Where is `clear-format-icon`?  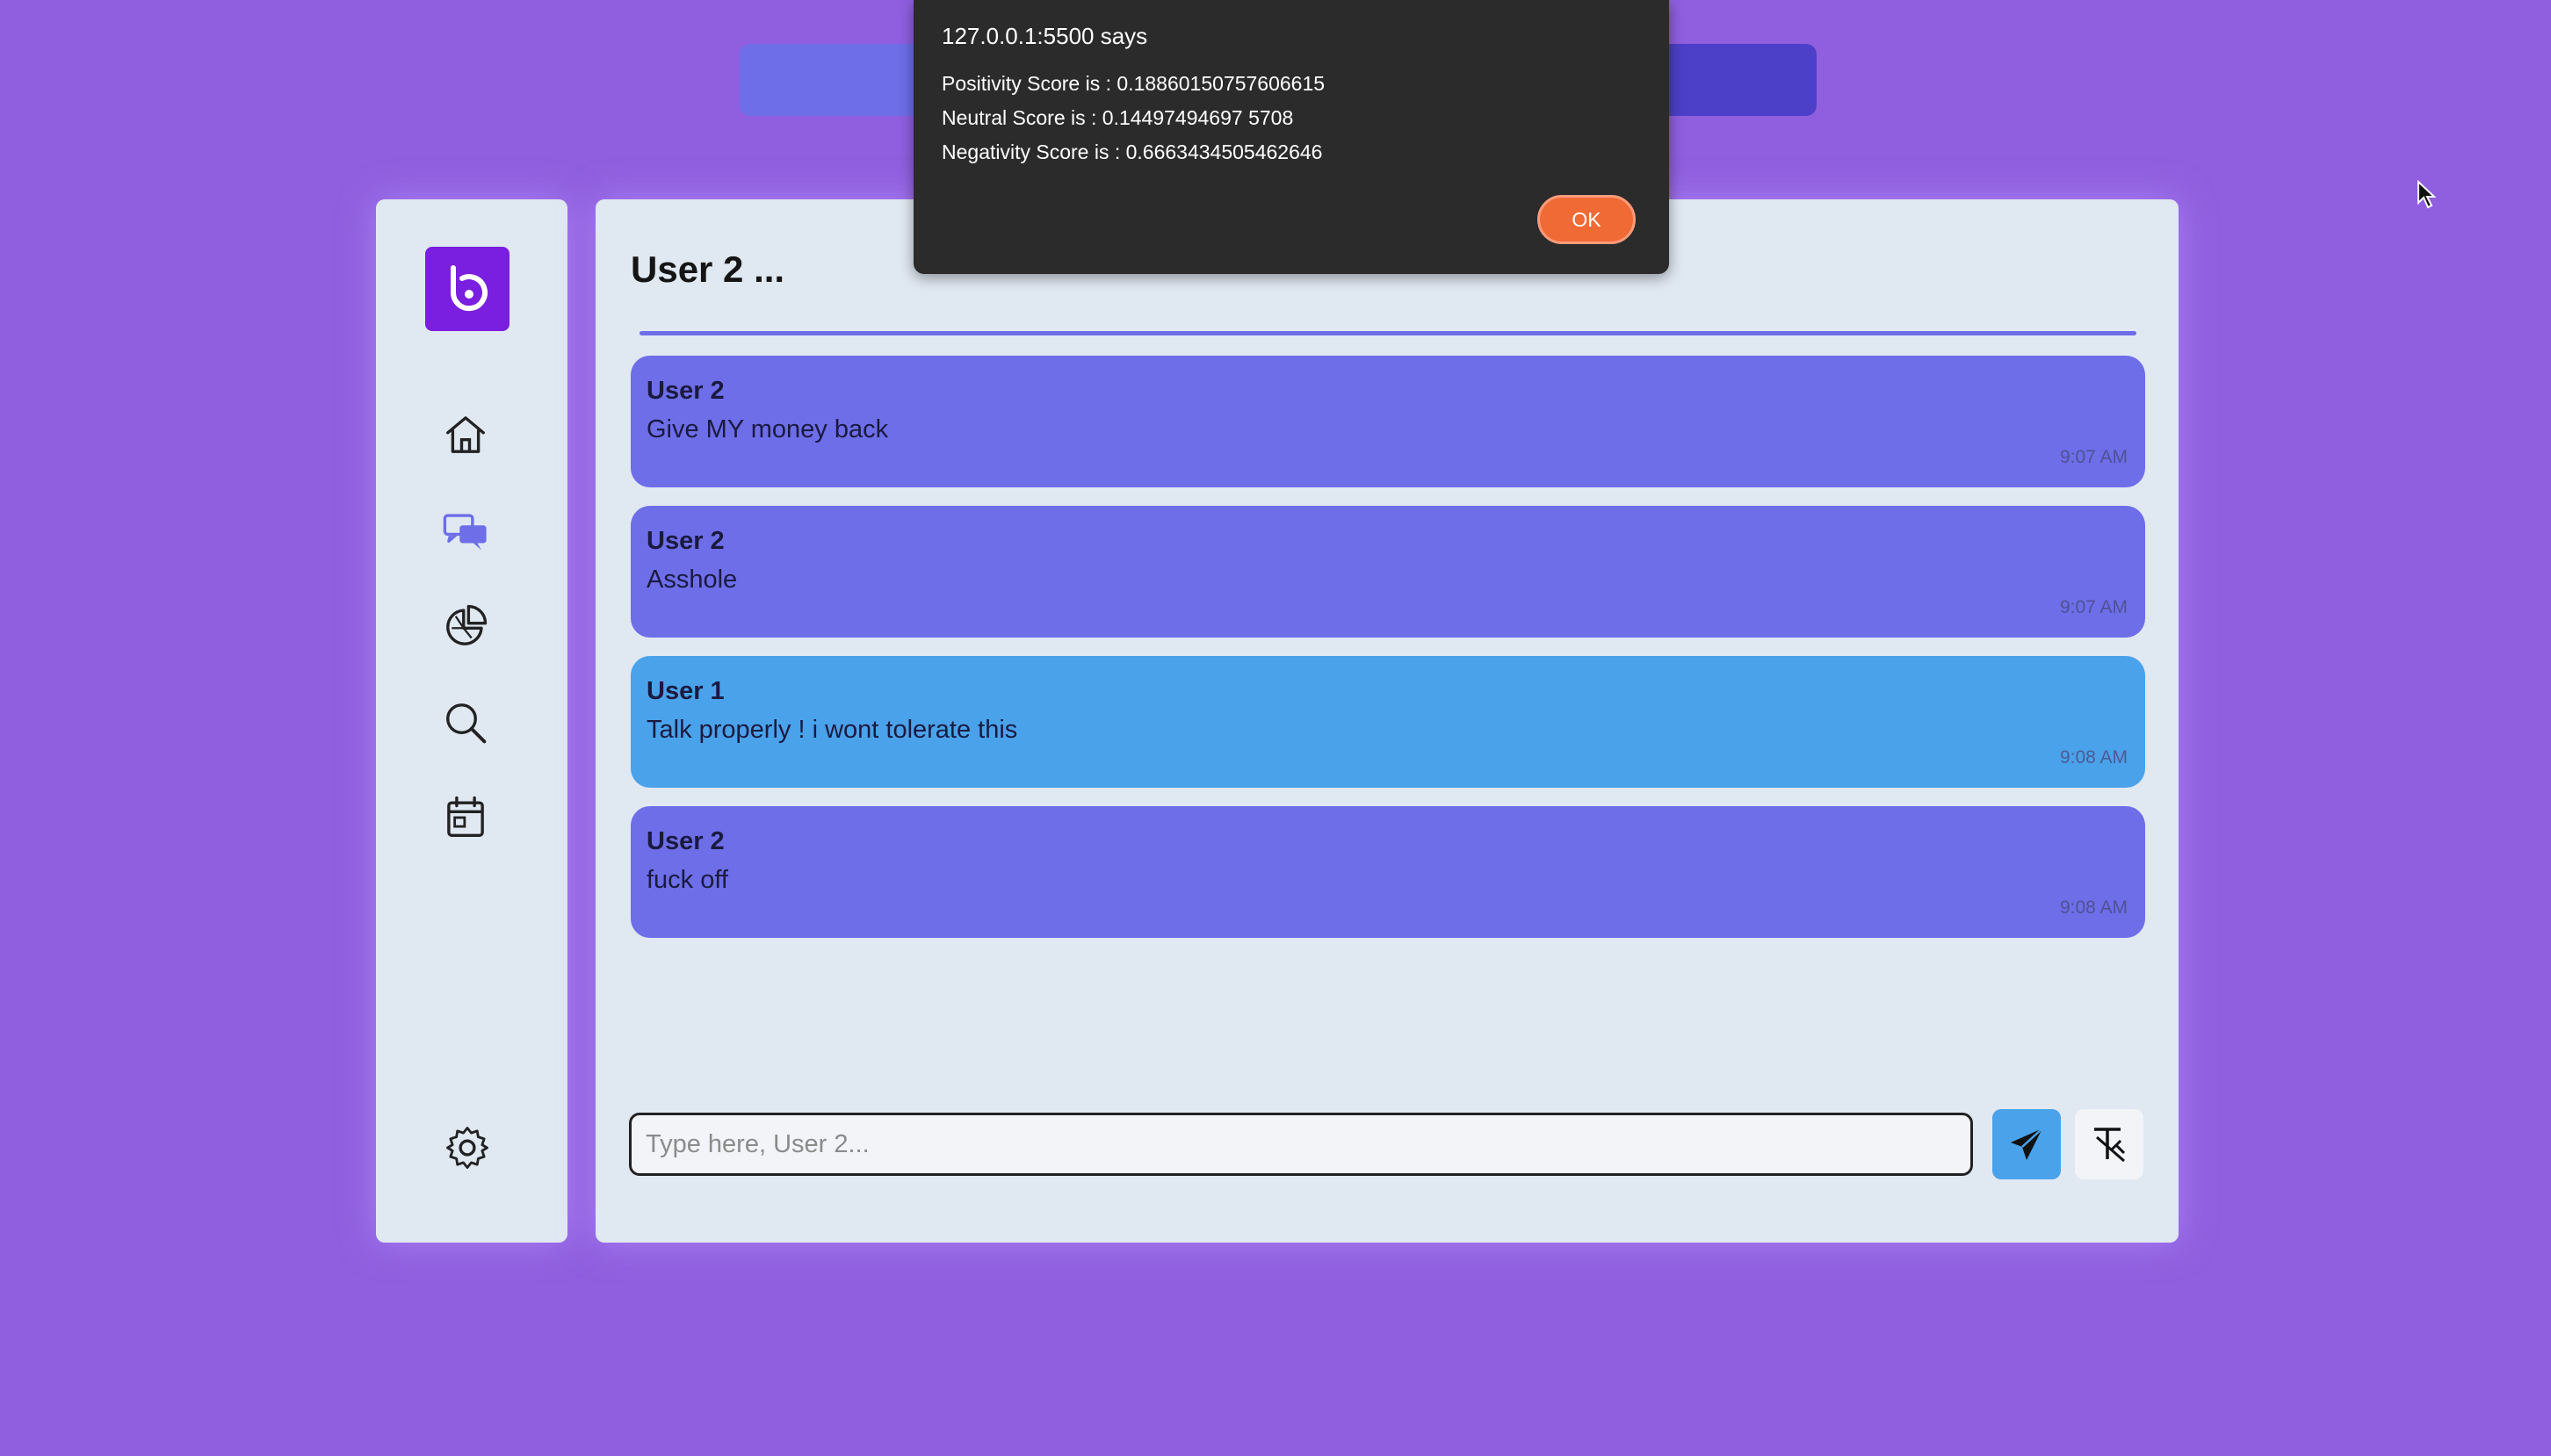
clear-format-icon is located at coordinates (2110, 1145).